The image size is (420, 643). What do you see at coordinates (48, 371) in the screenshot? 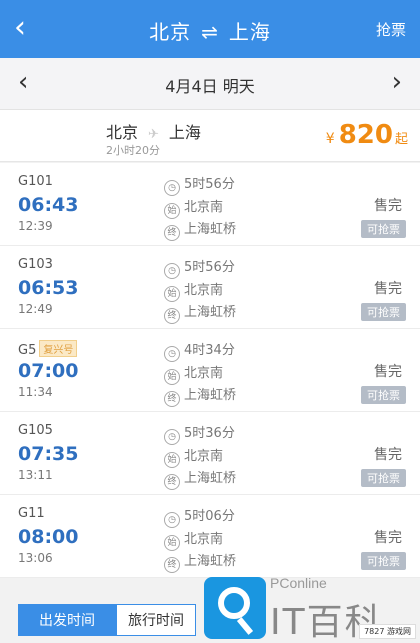
I see `depart-time: 07:00` at bounding box center [48, 371].